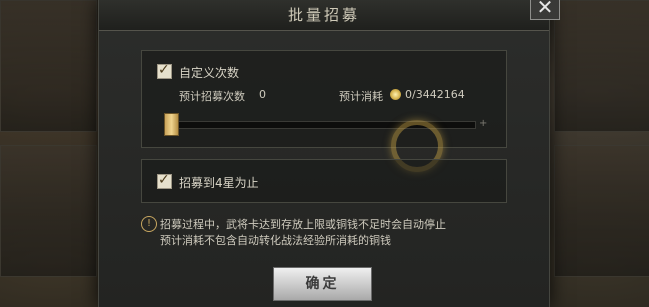 The image size is (649, 307). Describe the element at coordinates (435, 94) in the screenshot. I see `estimated-cost-value: 0/3442164` at that location.